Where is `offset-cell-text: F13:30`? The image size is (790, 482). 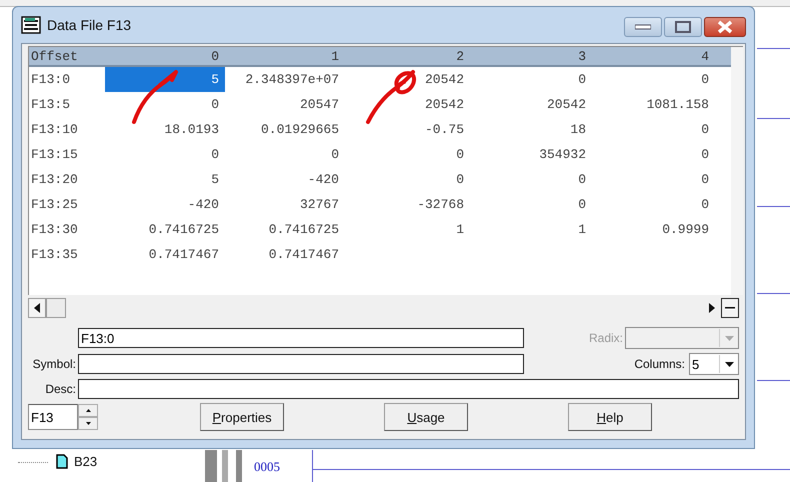
offset-cell-text: F13:30 is located at coordinates (54, 230).